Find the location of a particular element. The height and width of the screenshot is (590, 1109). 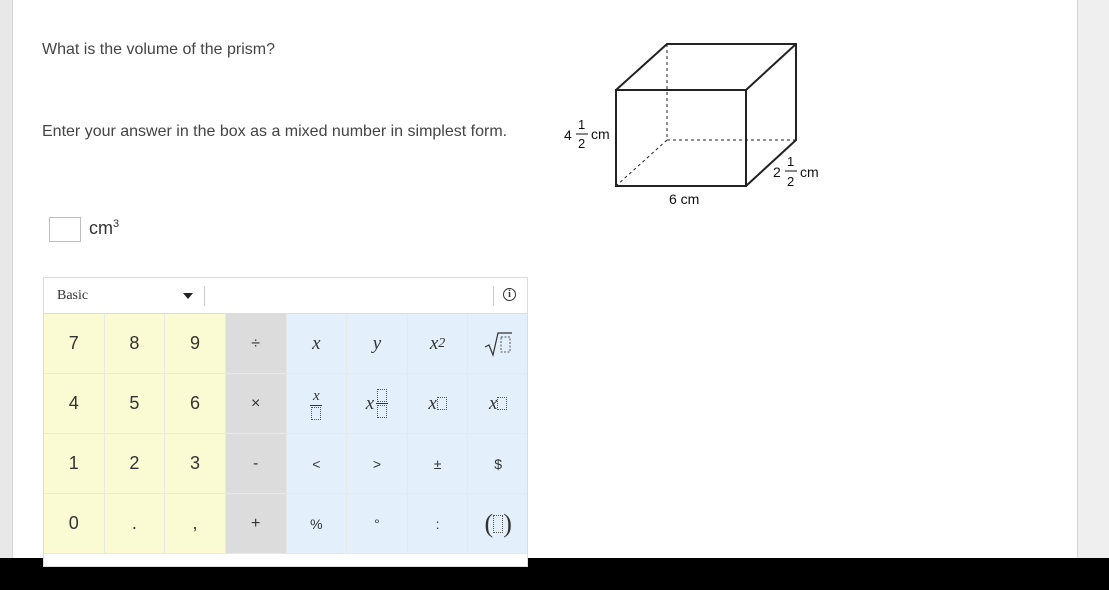

key-subscript: x is located at coordinates (497, 404).